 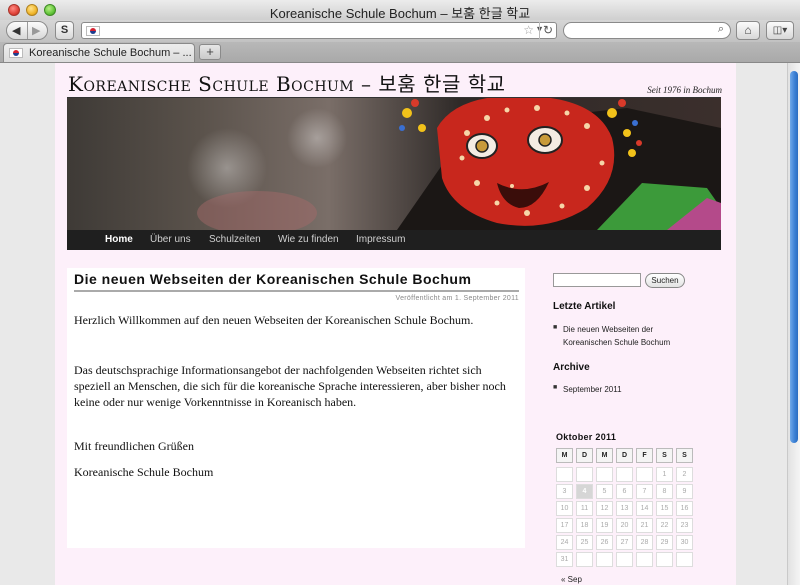 What do you see at coordinates (16, 30) in the screenshot?
I see `back-arrow-icon: ◀` at bounding box center [16, 30].